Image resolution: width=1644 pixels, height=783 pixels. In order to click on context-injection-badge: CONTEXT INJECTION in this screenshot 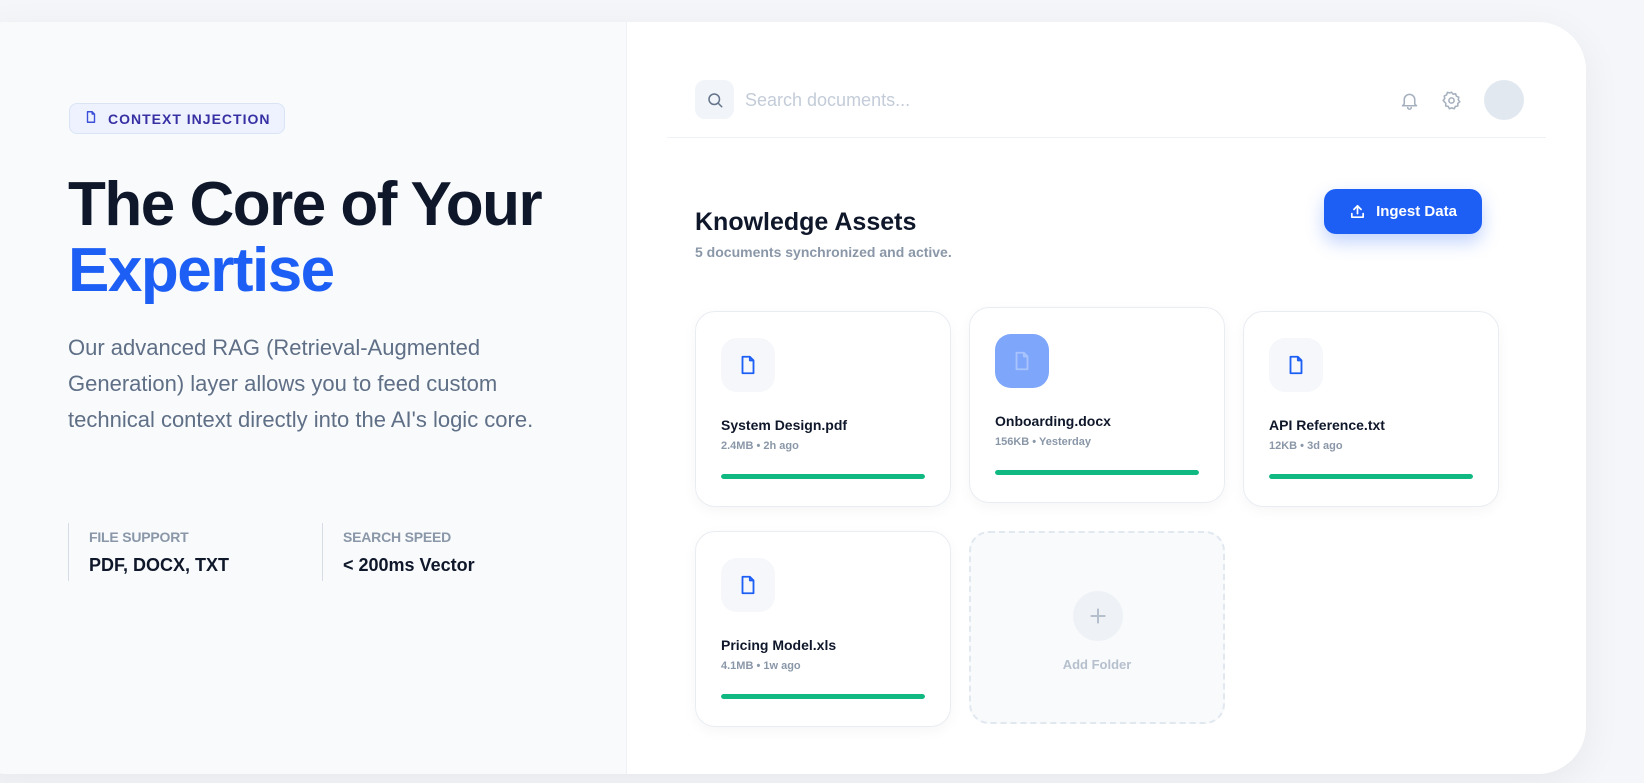, I will do `click(177, 118)`.